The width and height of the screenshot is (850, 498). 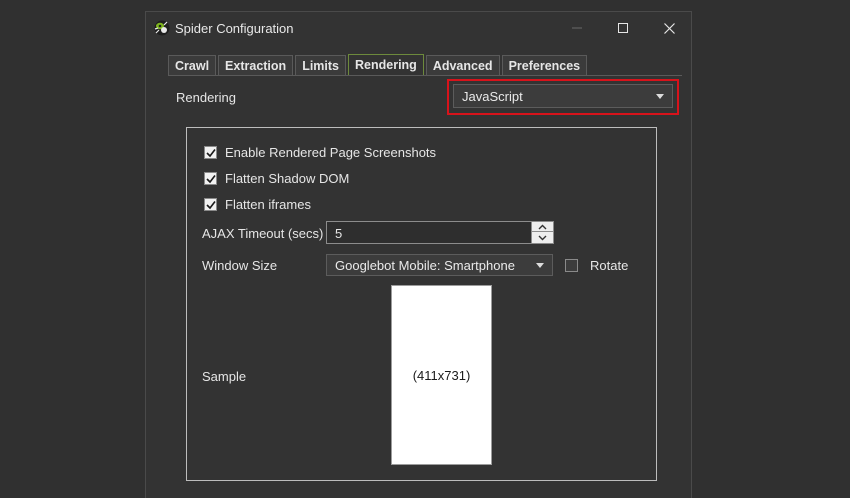 What do you see at coordinates (240, 265) in the screenshot?
I see `window-size-label: Window Size` at bounding box center [240, 265].